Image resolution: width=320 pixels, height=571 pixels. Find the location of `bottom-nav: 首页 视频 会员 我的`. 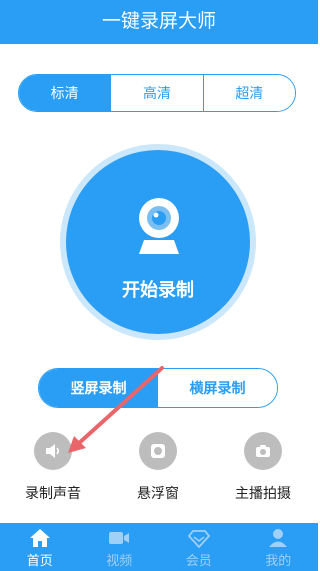

bottom-nav: 首页 视频 会员 我的 is located at coordinates (159, 547).